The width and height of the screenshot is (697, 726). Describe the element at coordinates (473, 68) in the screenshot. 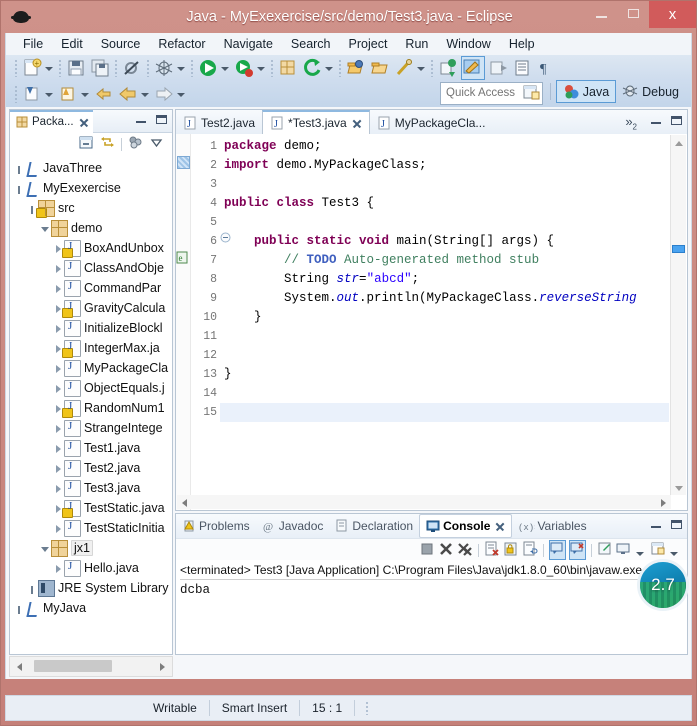

I see `toggle-mark-occurrences-icon` at that location.